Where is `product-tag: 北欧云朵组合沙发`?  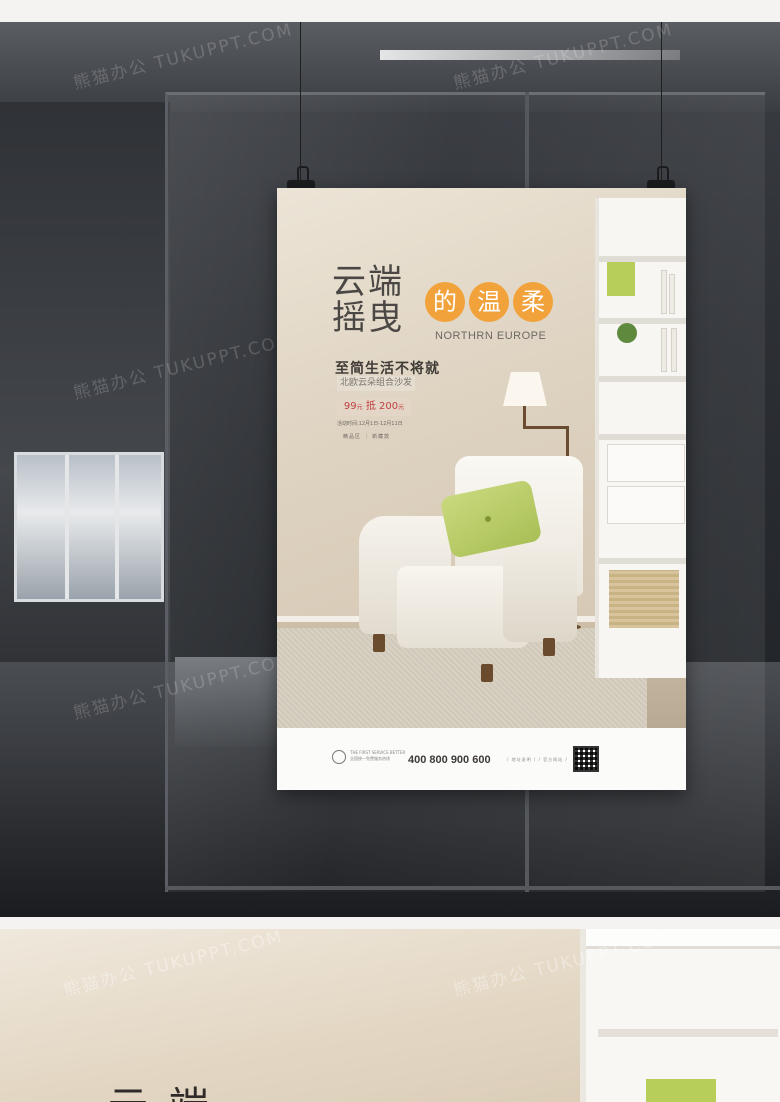 product-tag: 北欧云朵组合沙发 is located at coordinates (376, 383).